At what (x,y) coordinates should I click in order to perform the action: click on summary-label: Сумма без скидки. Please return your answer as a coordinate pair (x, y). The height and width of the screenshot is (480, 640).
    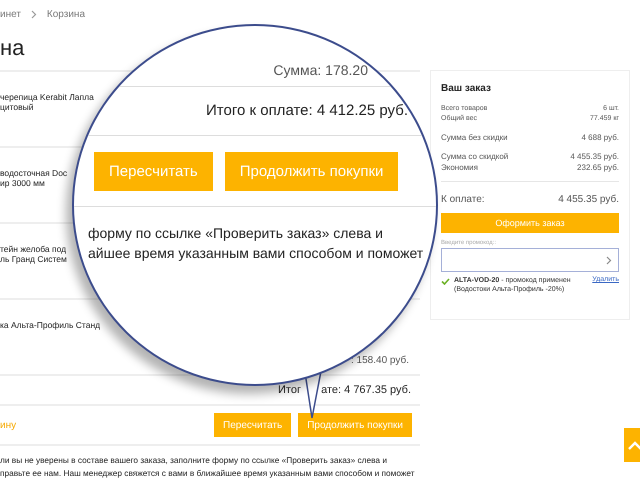
    Looking at the image, I should click on (474, 137).